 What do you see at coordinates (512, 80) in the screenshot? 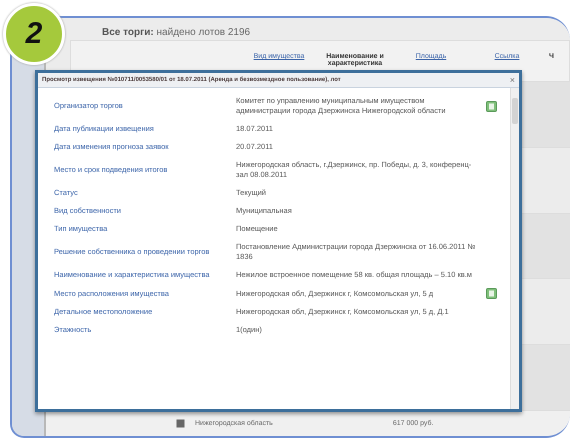
I see `close-button: ×` at bounding box center [512, 80].